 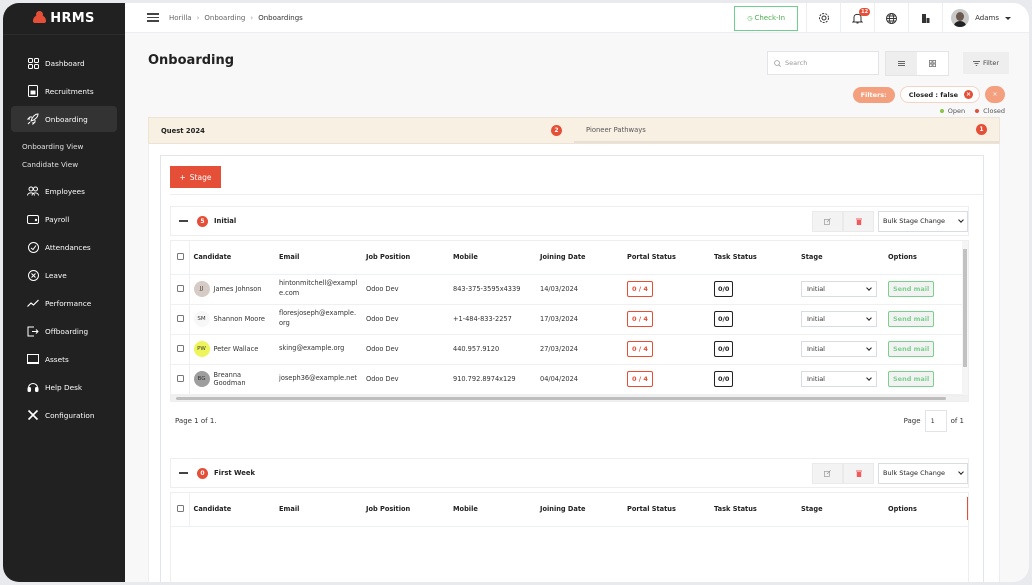 I want to click on sidebar-subitem-candidate-view: Candidate View, so click(x=64, y=164).